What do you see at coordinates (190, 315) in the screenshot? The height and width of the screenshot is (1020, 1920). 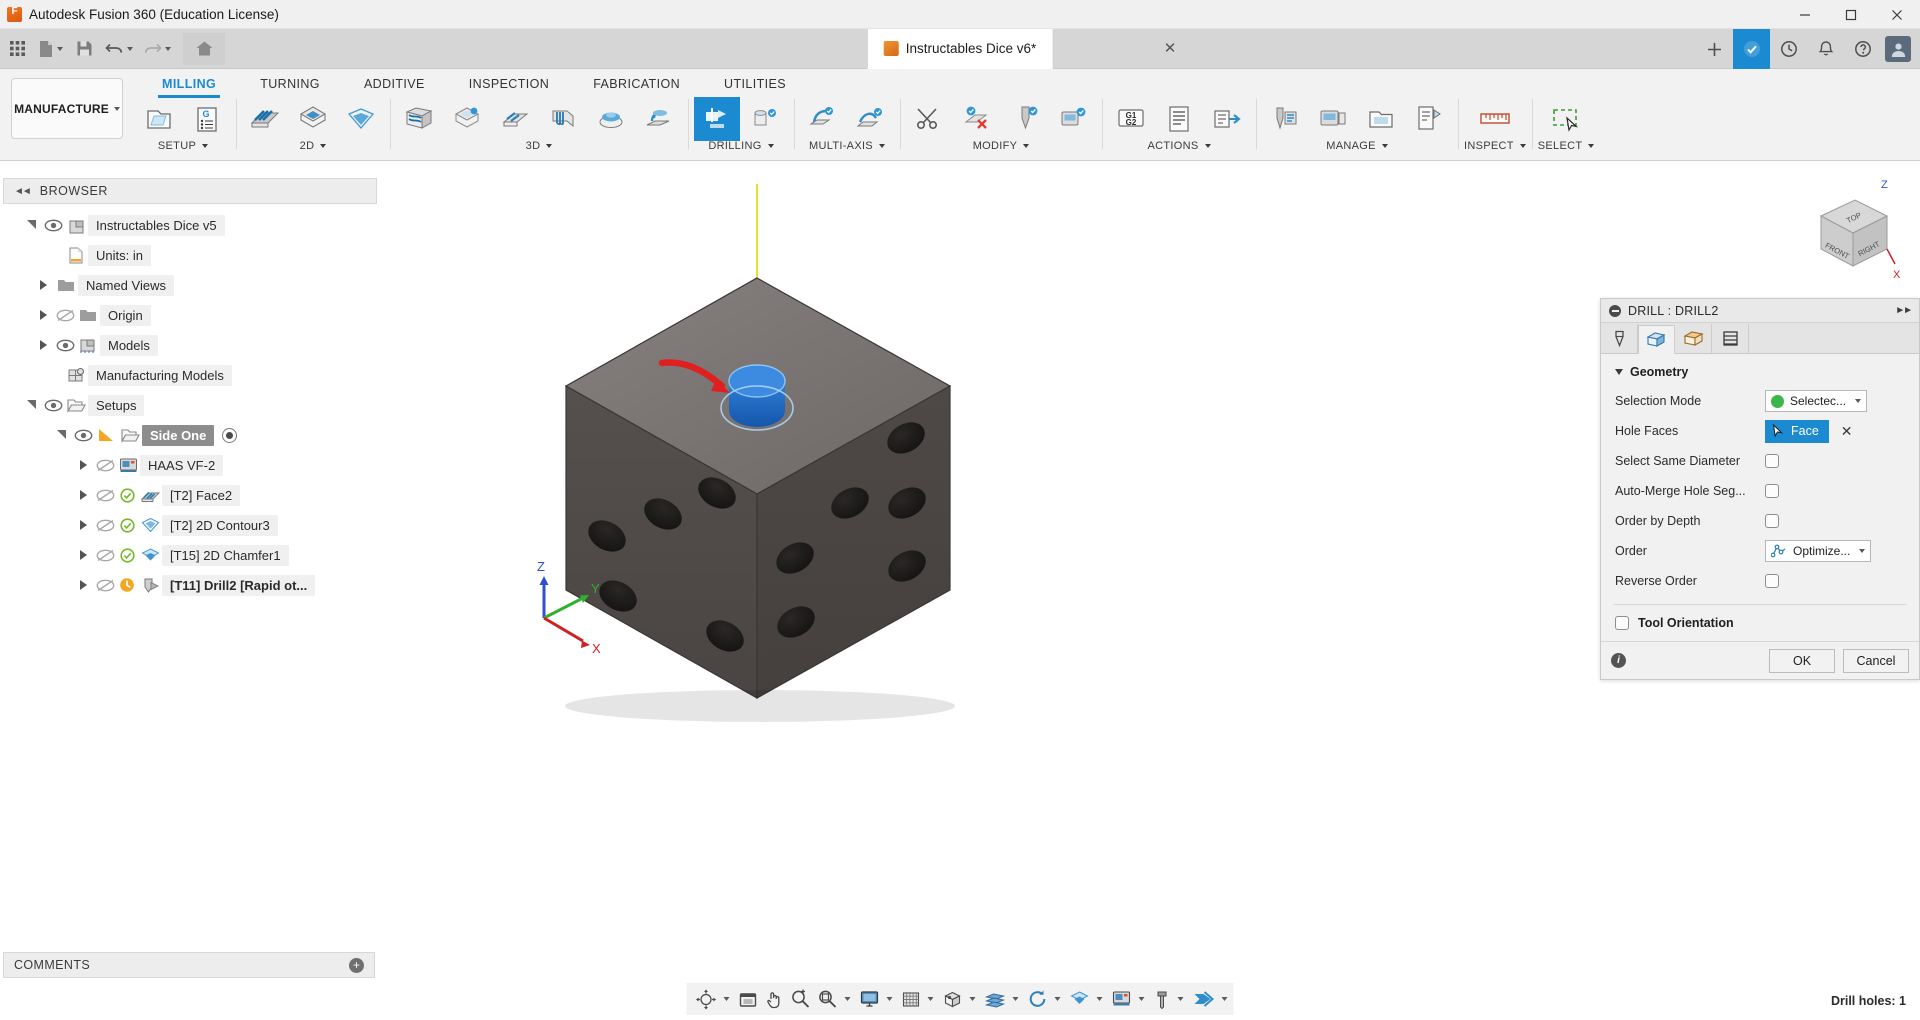 I see `tree-row-origin: Origin` at bounding box center [190, 315].